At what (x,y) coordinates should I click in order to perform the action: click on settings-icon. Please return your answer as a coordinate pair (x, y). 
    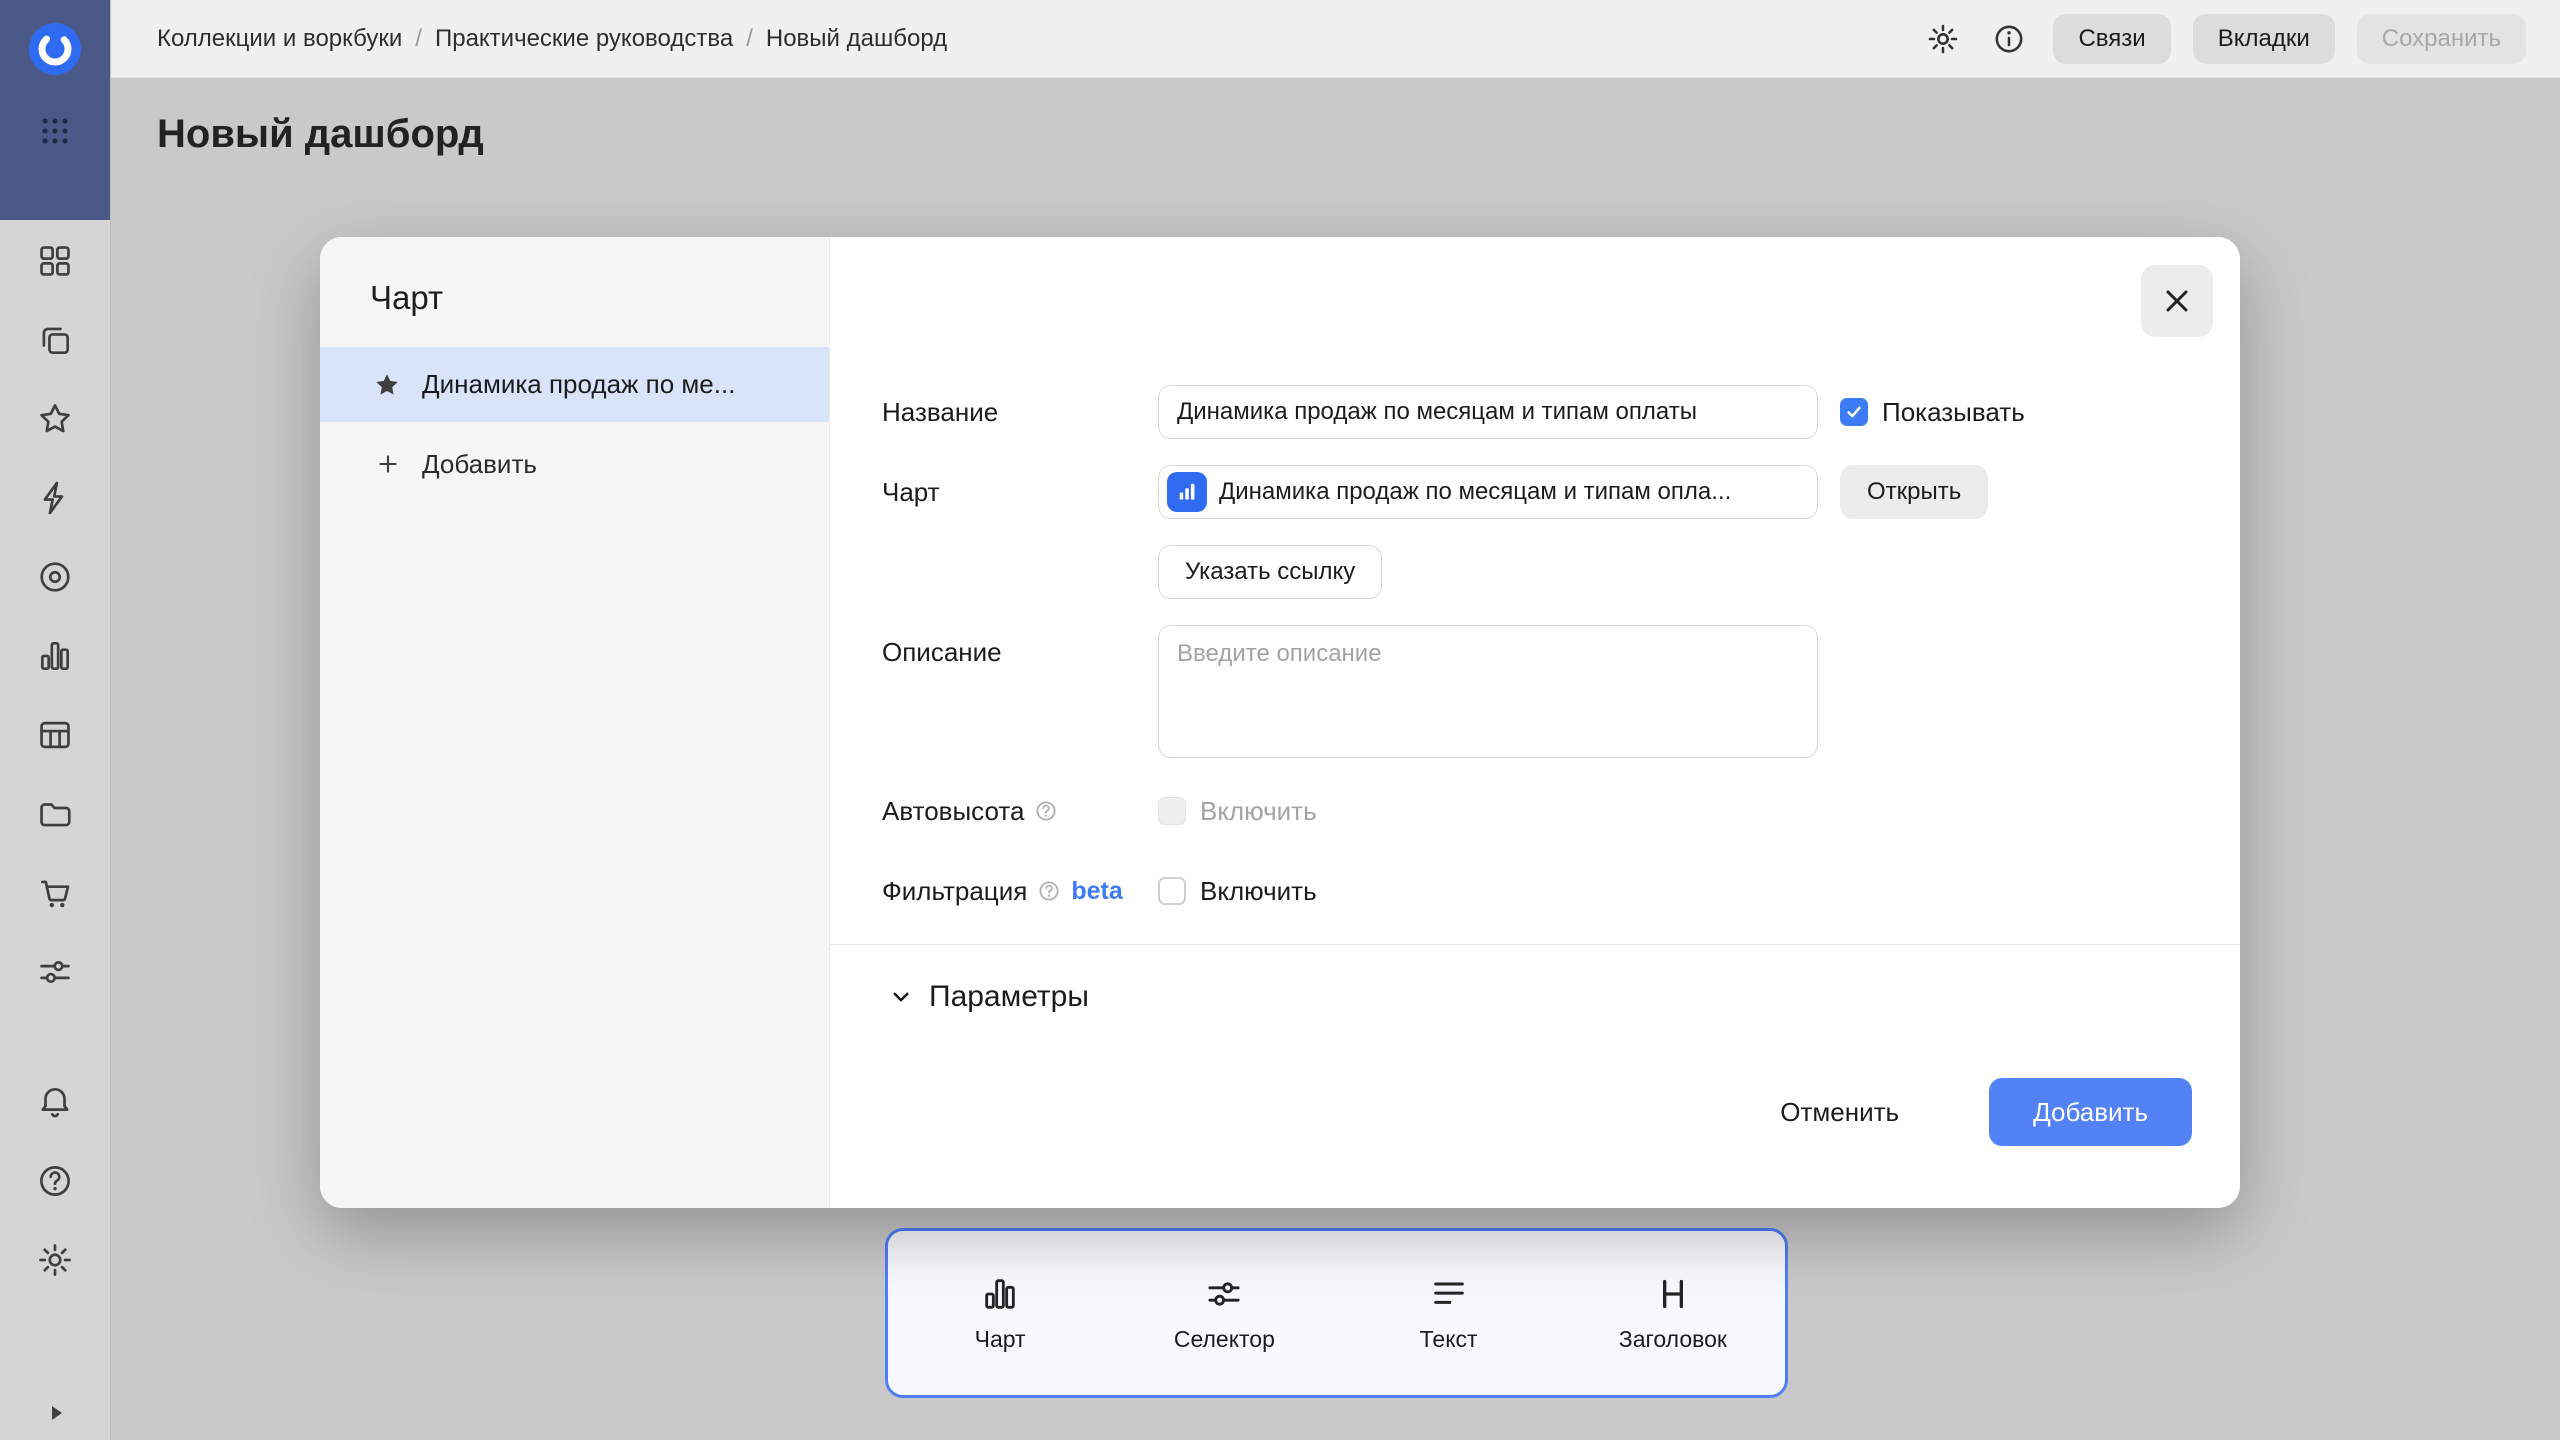
    Looking at the image, I should click on (55, 1260).